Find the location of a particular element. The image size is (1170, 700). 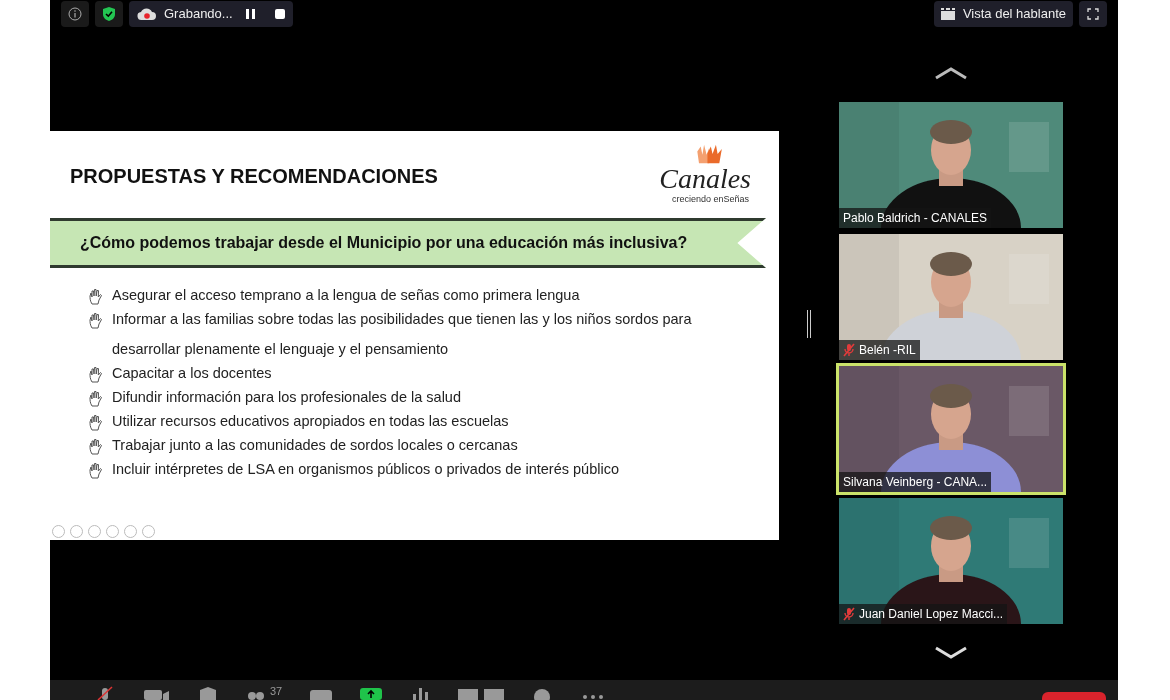

security-button is located at coordinates (109, 14).